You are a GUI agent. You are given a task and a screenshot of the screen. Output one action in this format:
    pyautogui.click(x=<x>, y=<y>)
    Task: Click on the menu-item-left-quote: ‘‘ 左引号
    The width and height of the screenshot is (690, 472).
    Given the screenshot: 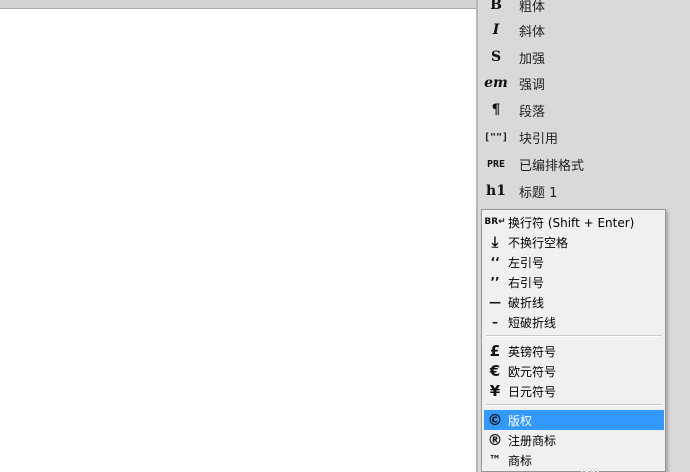 What is the action you would take?
    pyautogui.click(x=574, y=262)
    